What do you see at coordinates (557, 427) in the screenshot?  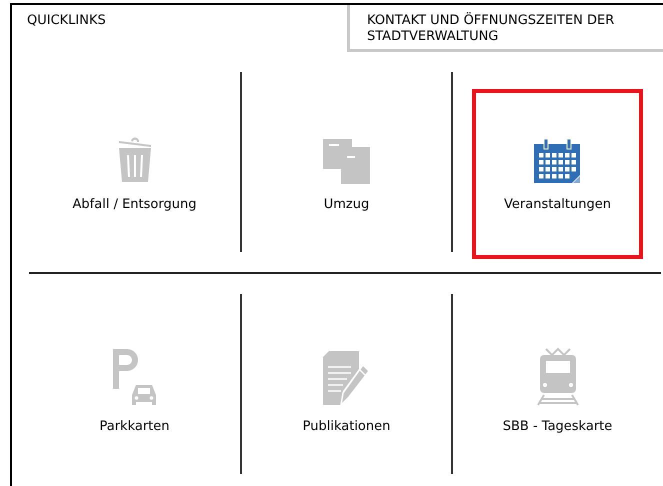 I see `tile-label: SBB - Tageskarte` at bounding box center [557, 427].